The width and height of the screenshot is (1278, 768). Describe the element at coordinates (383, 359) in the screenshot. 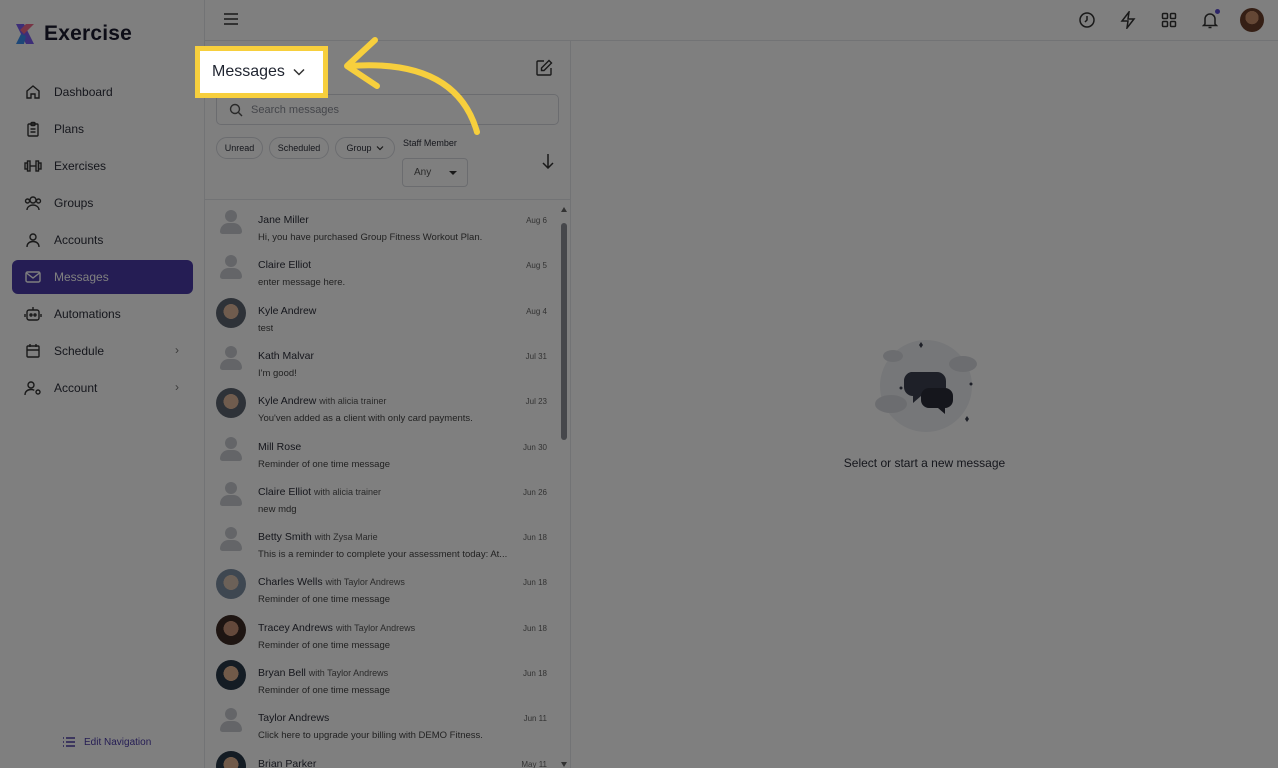

I see `thread-row: Kath Malvar I'm good! Jul 31` at that location.